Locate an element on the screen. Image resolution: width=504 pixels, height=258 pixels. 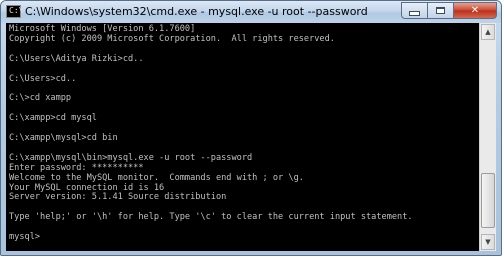
caption-buttons: ✕ is located at coordinates (449, 11).